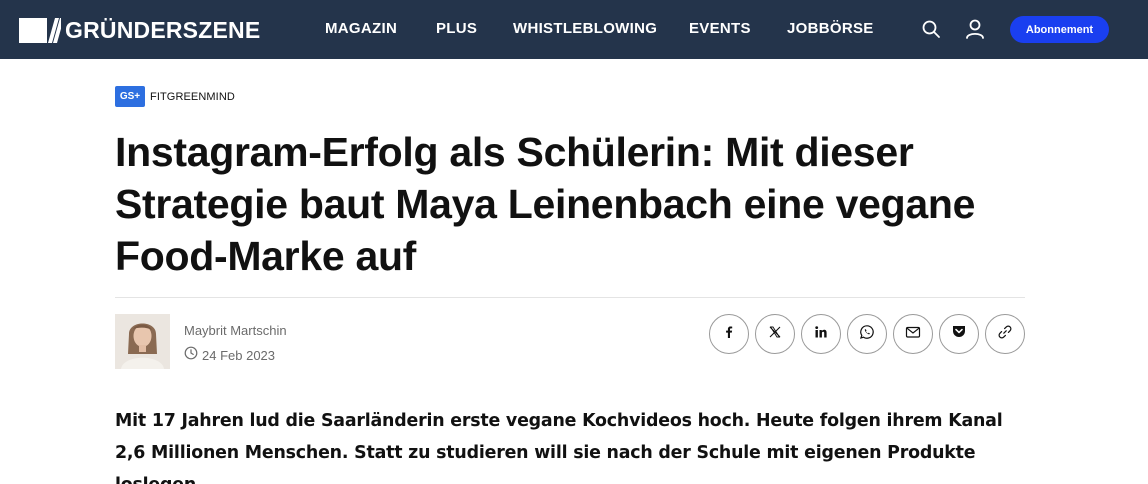  I want to click on article-kicker: GS+ FITGREENMIND, so click(175, 96).